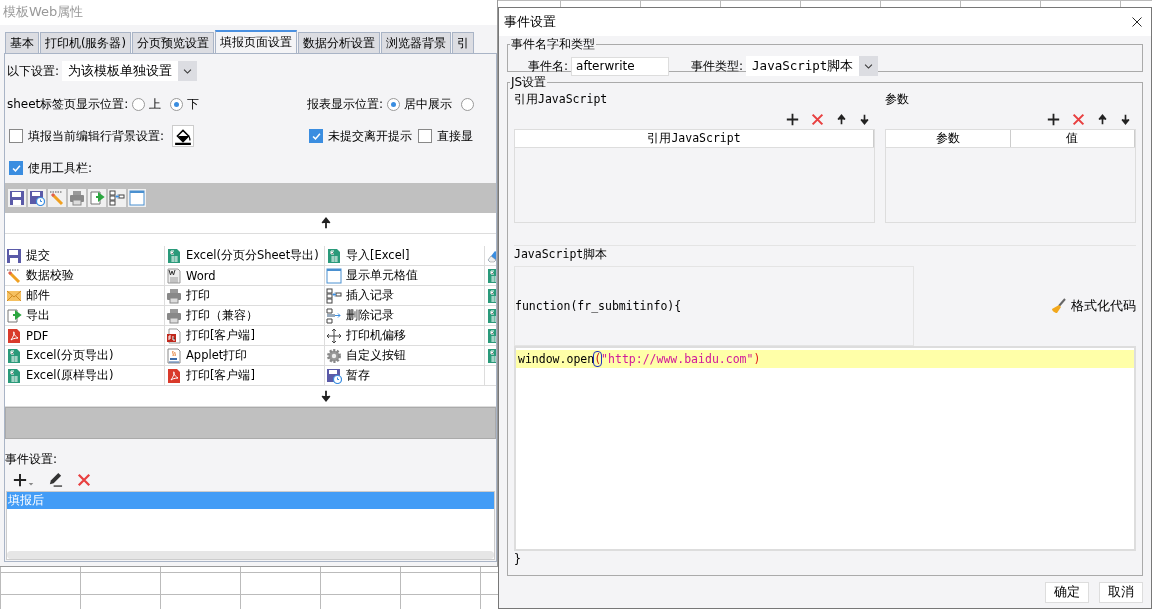  What do you see at coordinates (245, 276) in the screenshot?
I see `toolbar-option: Word` at bounding box center [245, 276].